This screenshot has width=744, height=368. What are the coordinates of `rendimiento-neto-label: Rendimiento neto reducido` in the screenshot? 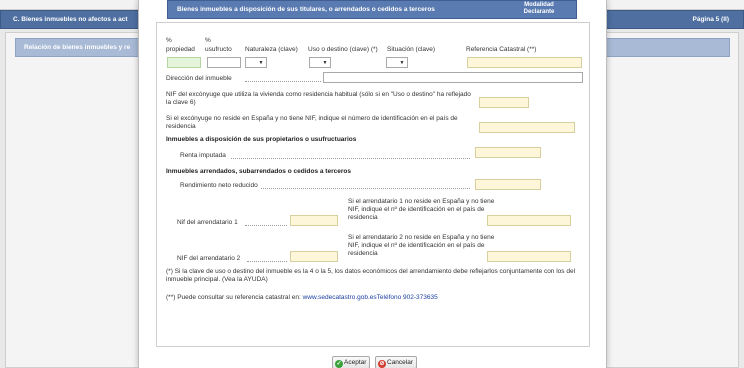 It's located at (219, 185).